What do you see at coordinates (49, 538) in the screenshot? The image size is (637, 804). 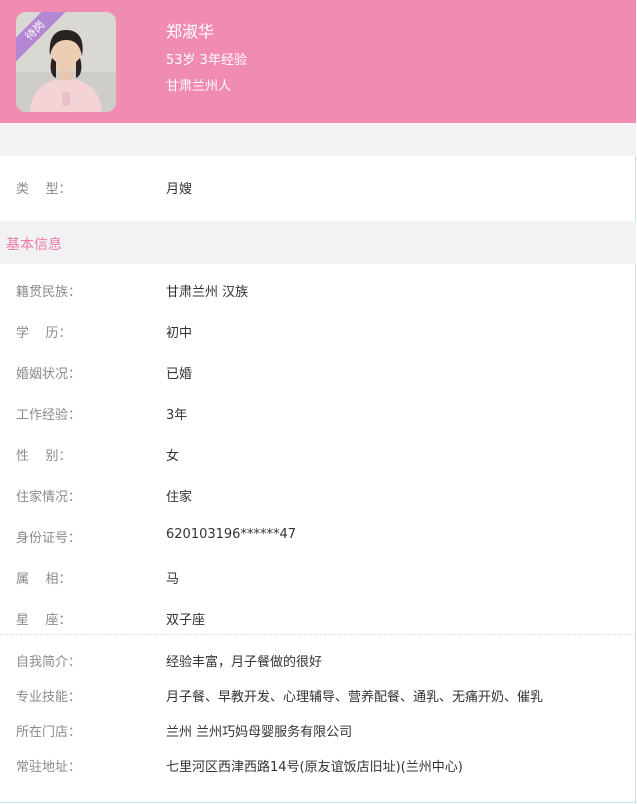 I see `info-label: 身份证号：` at bounding box center [49, 538].